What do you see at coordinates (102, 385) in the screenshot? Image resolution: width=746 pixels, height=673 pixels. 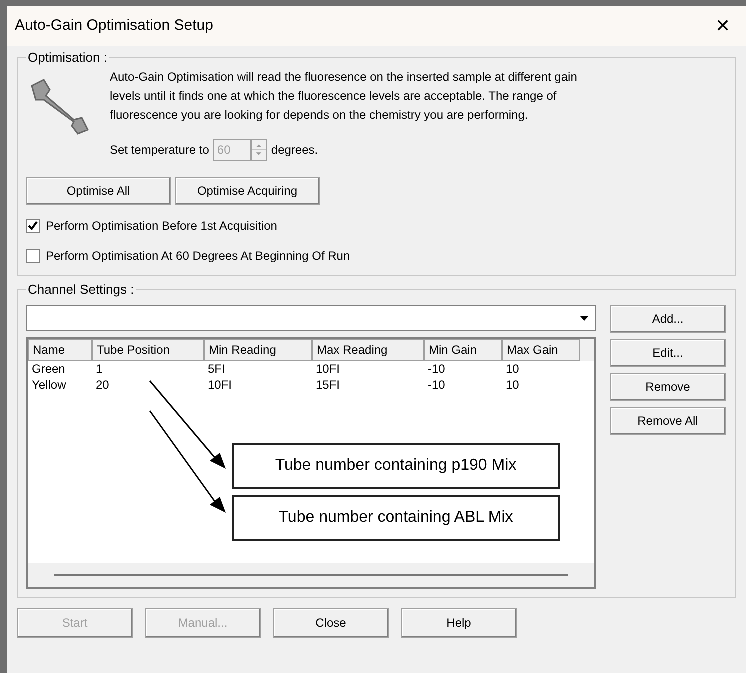 I see `table-cell-text: 20` at bounding box center [102, 385].